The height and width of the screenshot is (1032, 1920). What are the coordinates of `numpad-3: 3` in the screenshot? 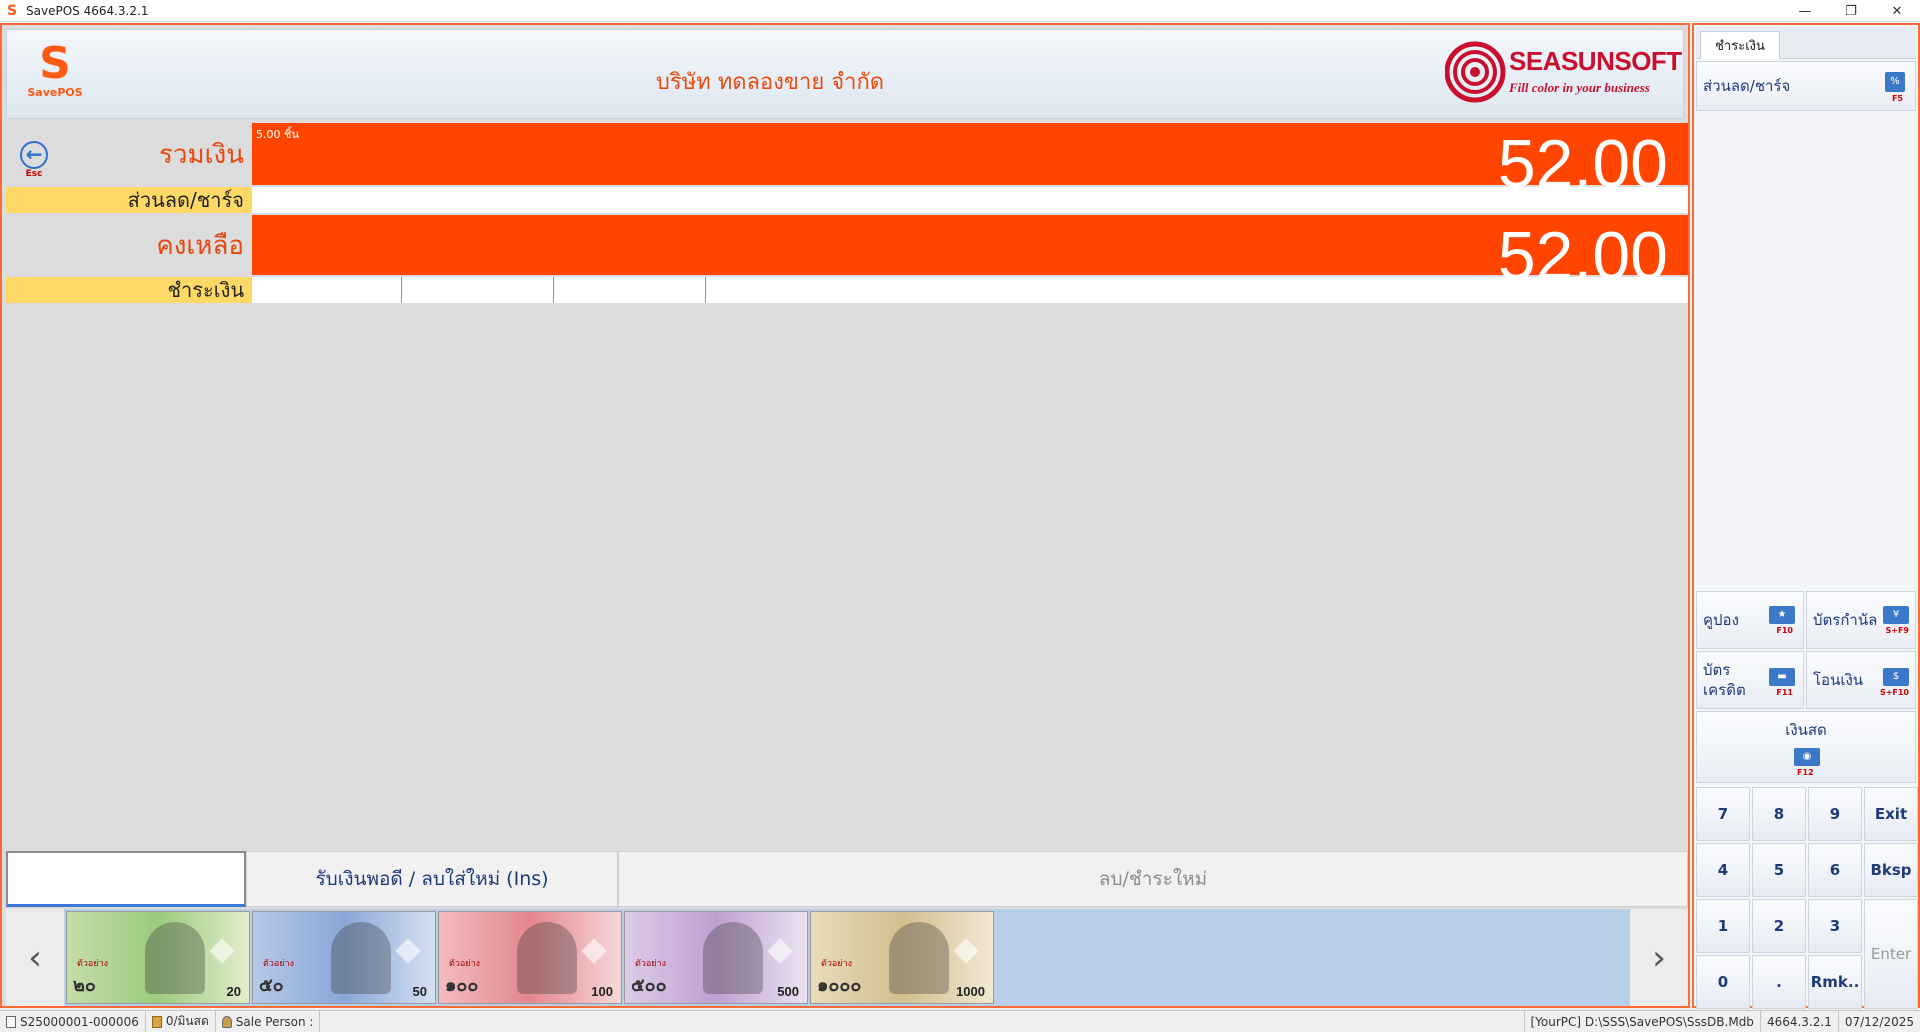 It's located at (1835, 926).